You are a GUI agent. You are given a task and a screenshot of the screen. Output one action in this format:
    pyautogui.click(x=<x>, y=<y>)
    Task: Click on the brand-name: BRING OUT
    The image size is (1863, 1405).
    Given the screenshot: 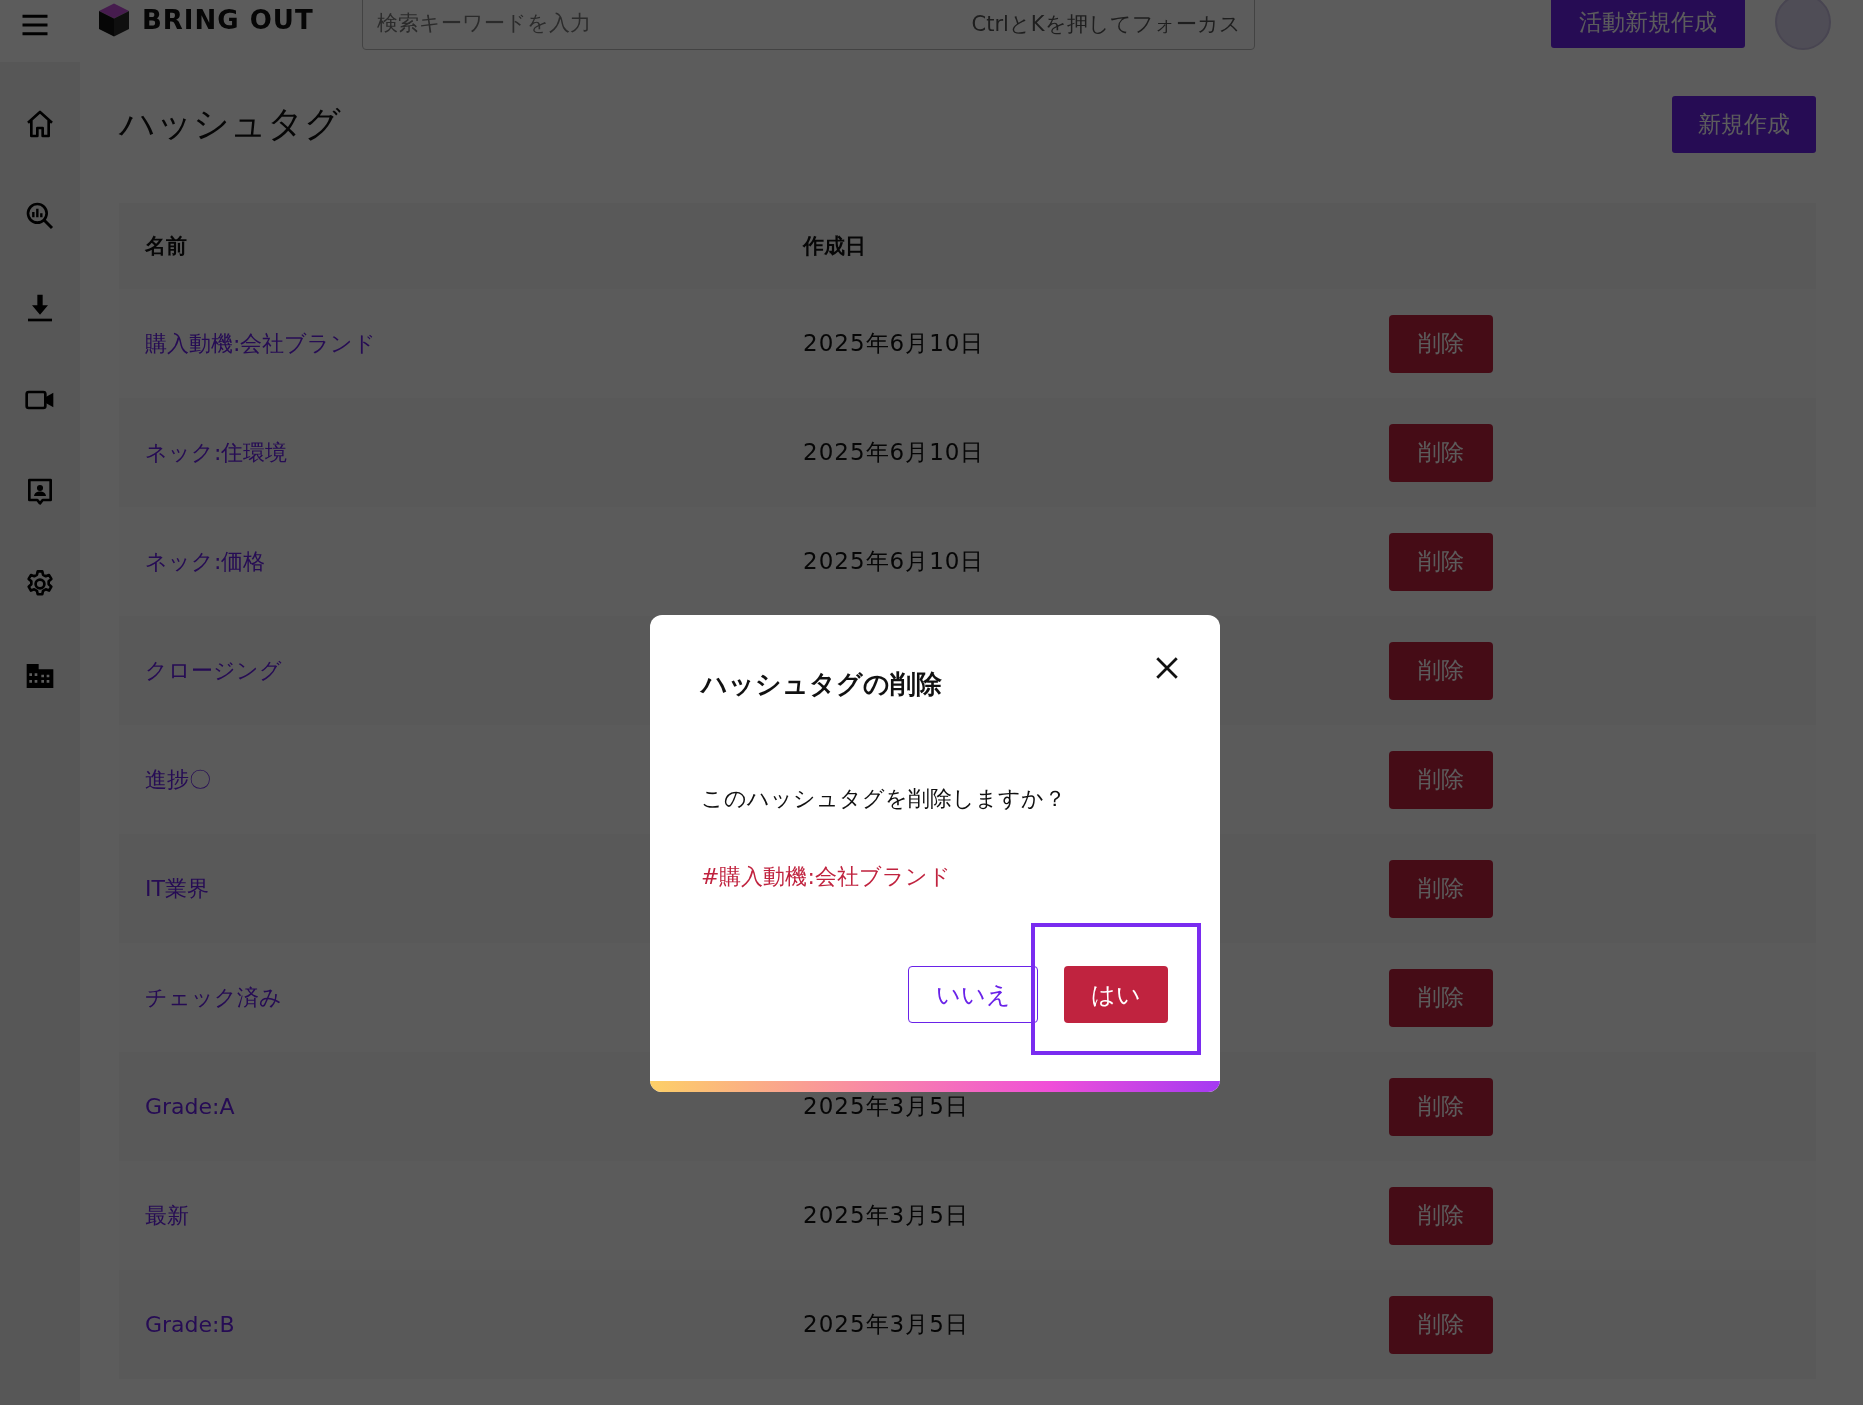 What is the action you would take?
    pyautogui.click(x=228, y=20)
    